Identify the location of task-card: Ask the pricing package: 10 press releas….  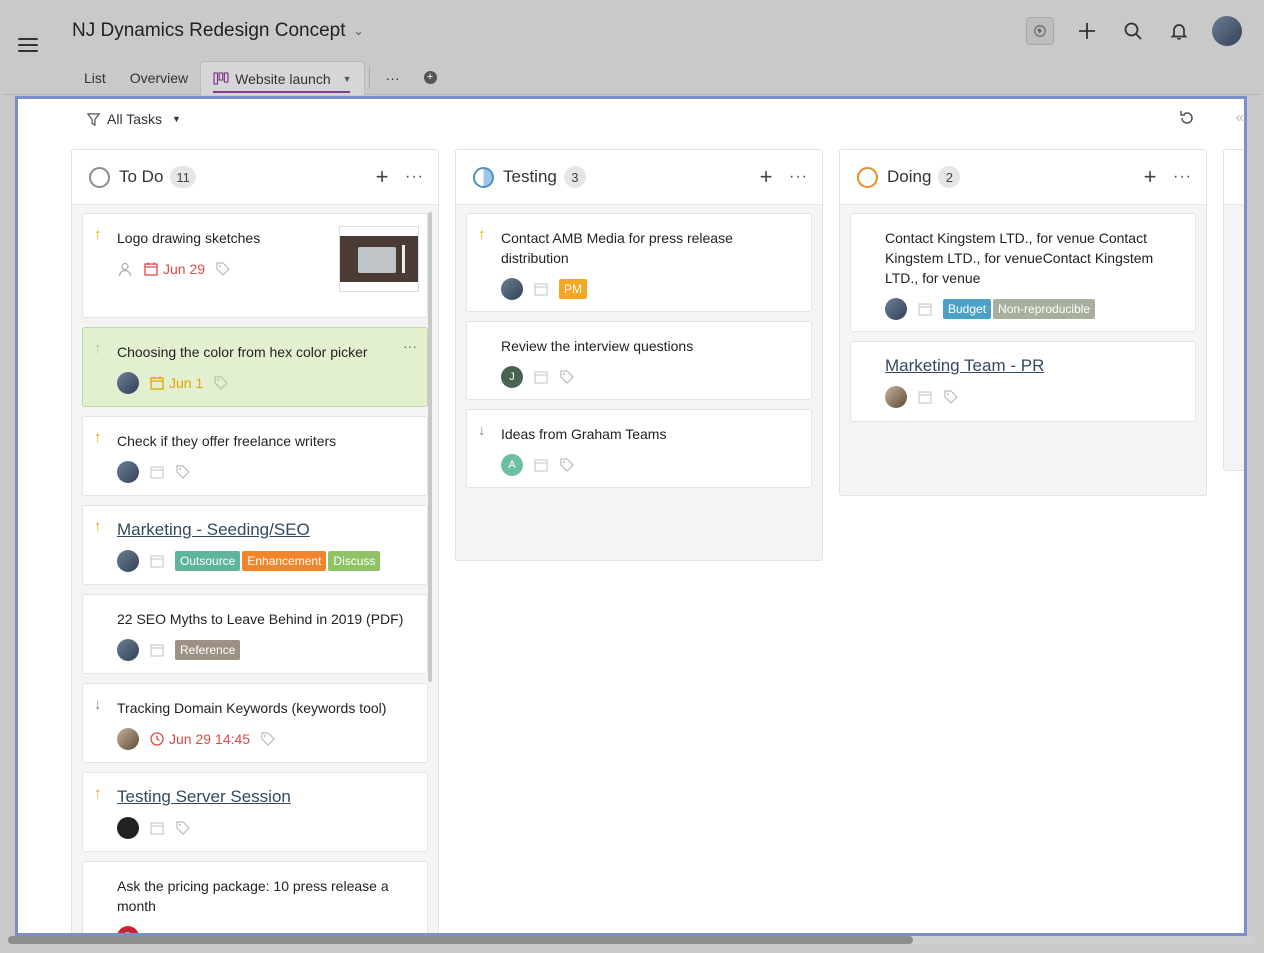
(255, 897).